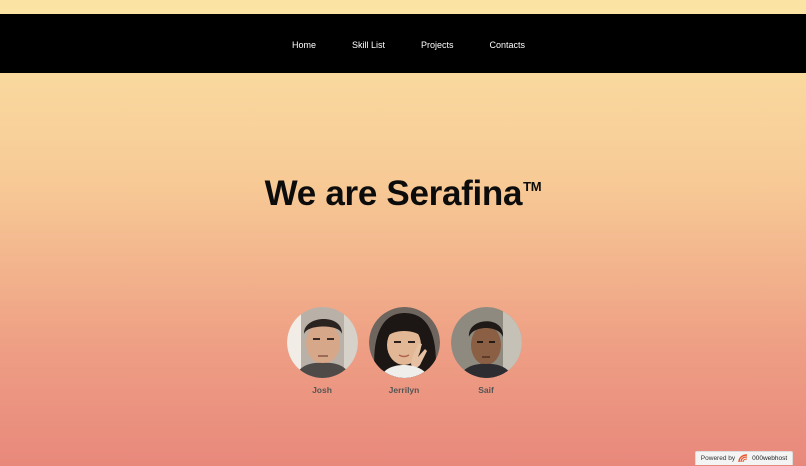 This screenshot has height=466, width=806. I want to click on avatar-josh, so click(322, 342).